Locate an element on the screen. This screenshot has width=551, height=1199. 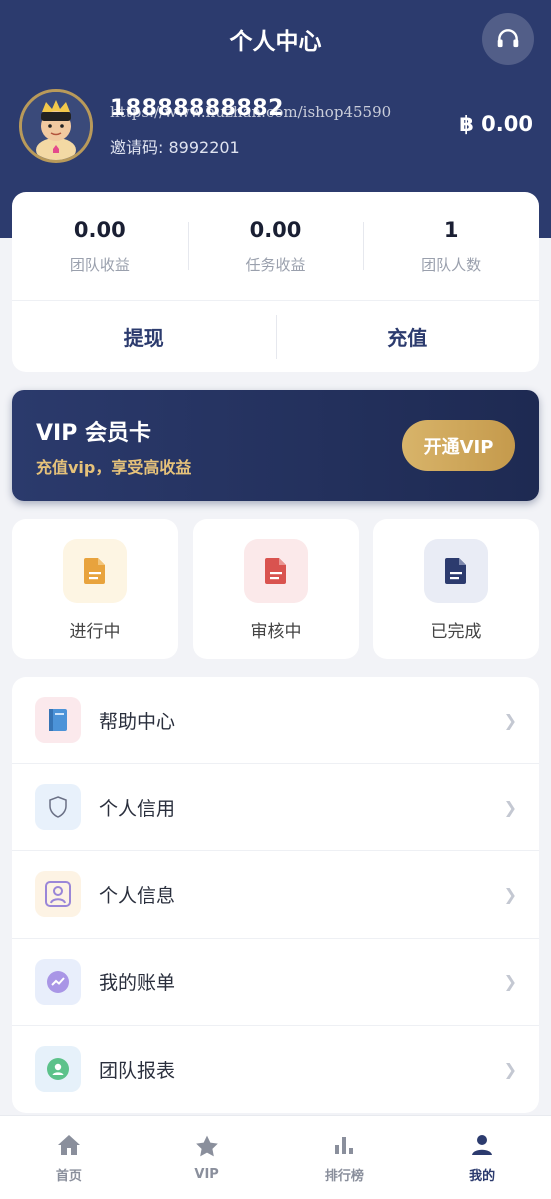
stat-value: 1 is located at coordinates (451, 229).